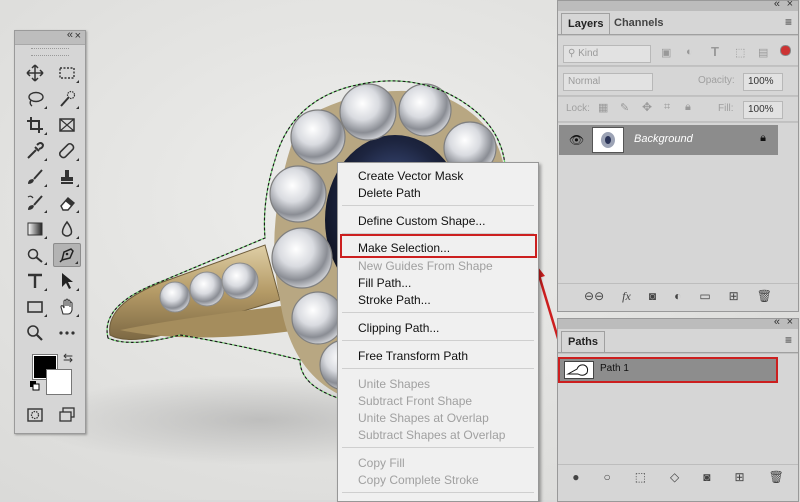 This screenshot has height=502, width=800. What do you see at coordinates (704, 296) in the screenshot?
I see `new-group-icon: ▭` at bounding box center [704, 296].